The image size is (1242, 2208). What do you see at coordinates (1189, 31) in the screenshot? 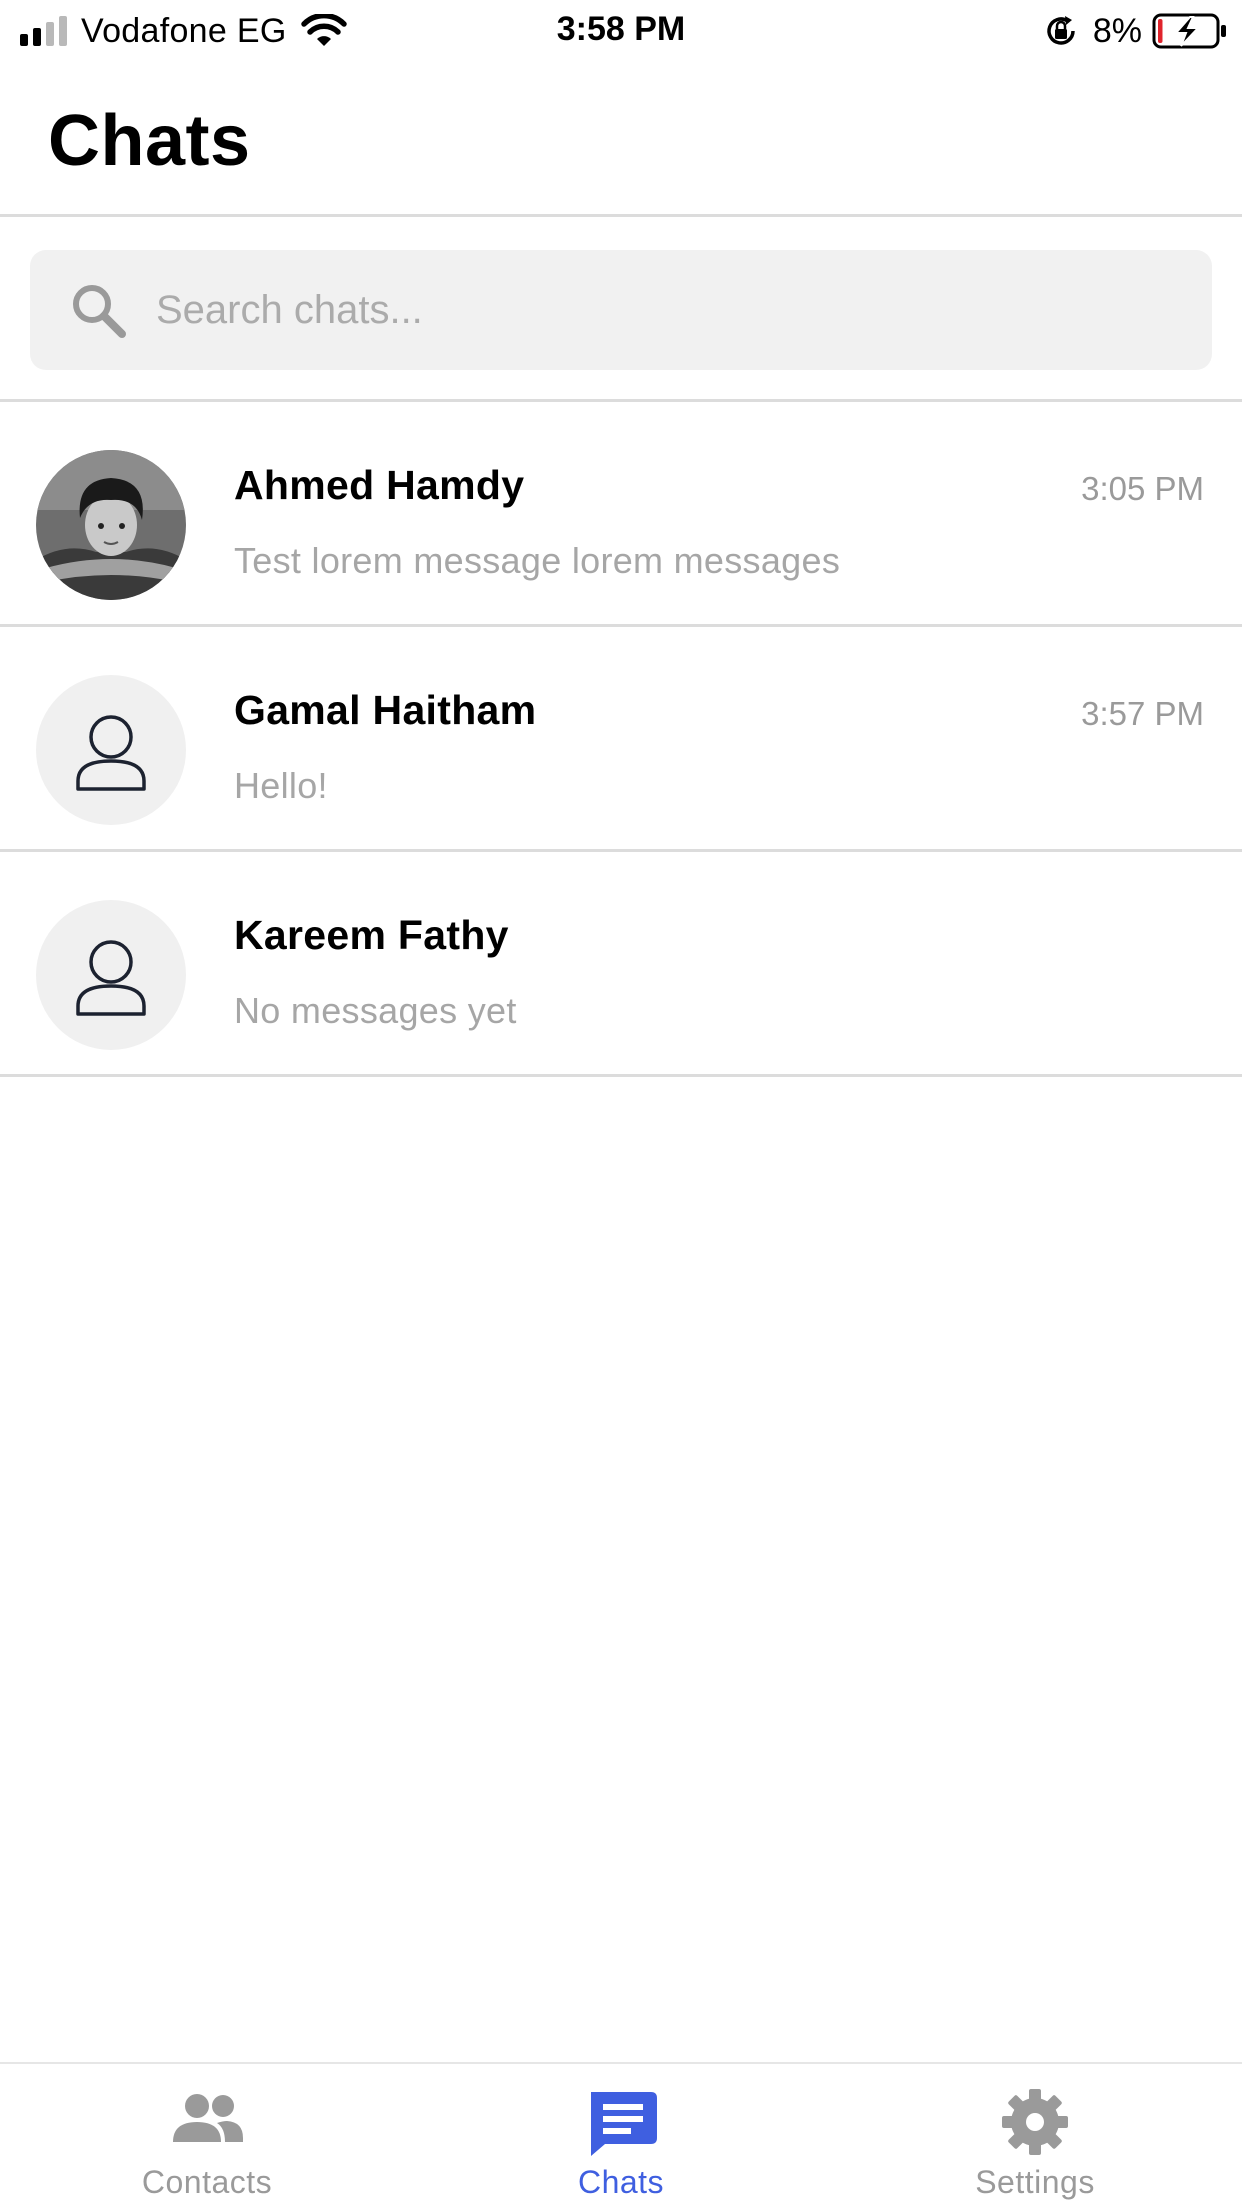
I see `battery-charging-icon` at bounding box center [1189, 31].